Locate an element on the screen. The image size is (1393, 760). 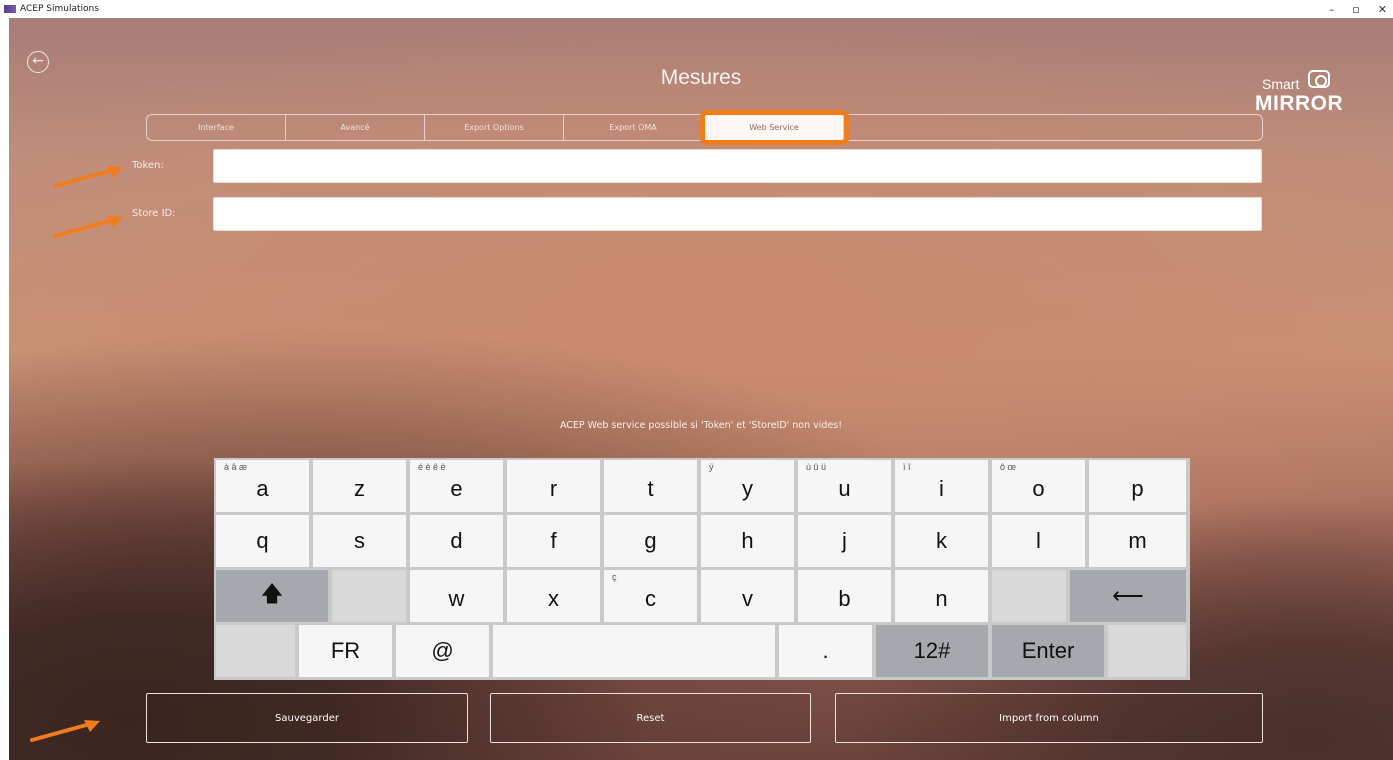
key-y: ÿy is located at coordinates (747, 486).